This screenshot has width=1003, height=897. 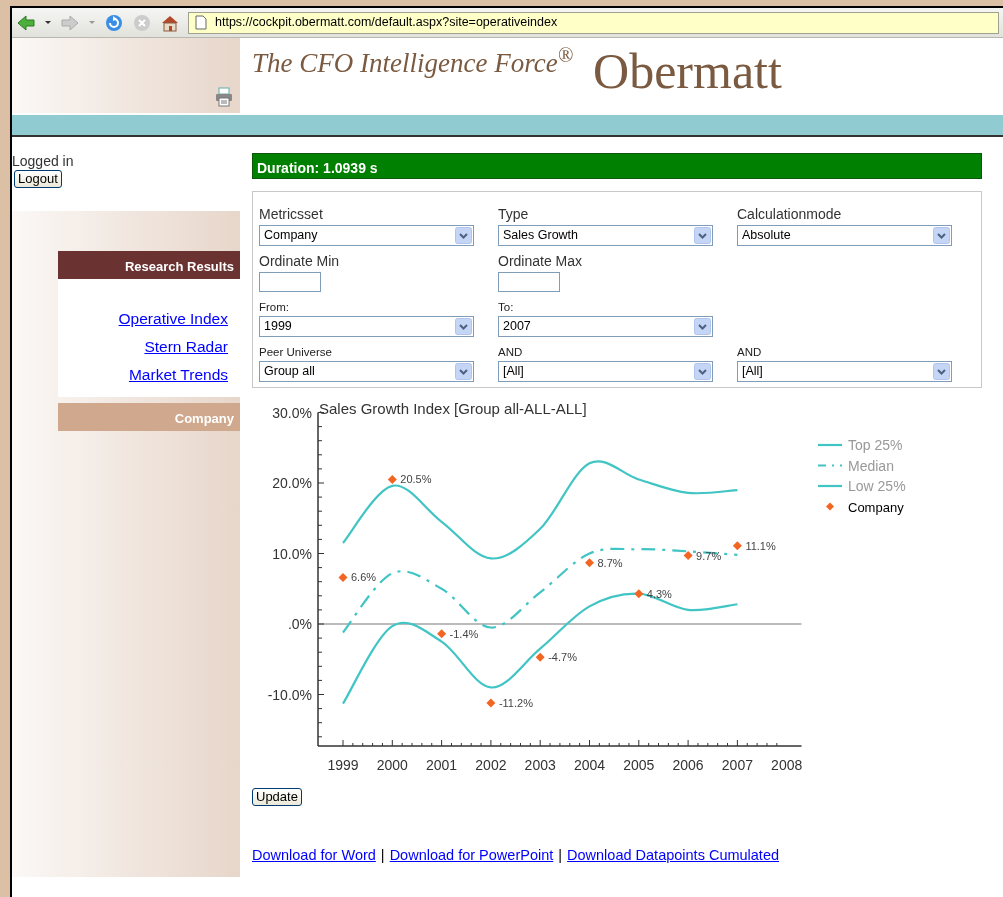 I want to click on data-label: -11.2%, so click(x=515, y=702).